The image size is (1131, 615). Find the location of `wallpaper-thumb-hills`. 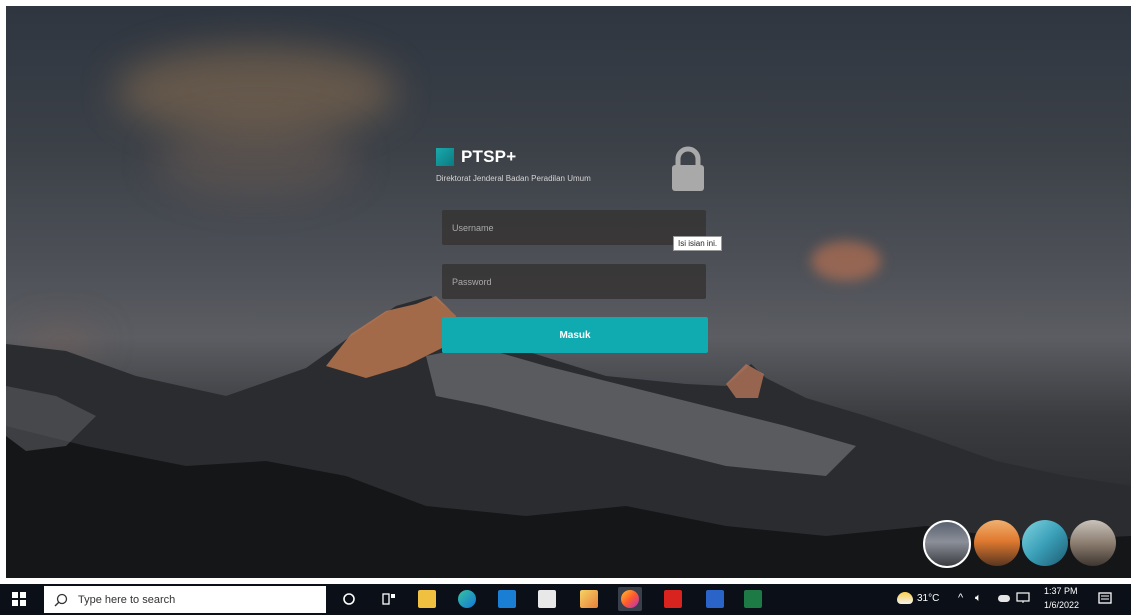

wallpaper-thumb-hills is located at coordinates (1093, 543).